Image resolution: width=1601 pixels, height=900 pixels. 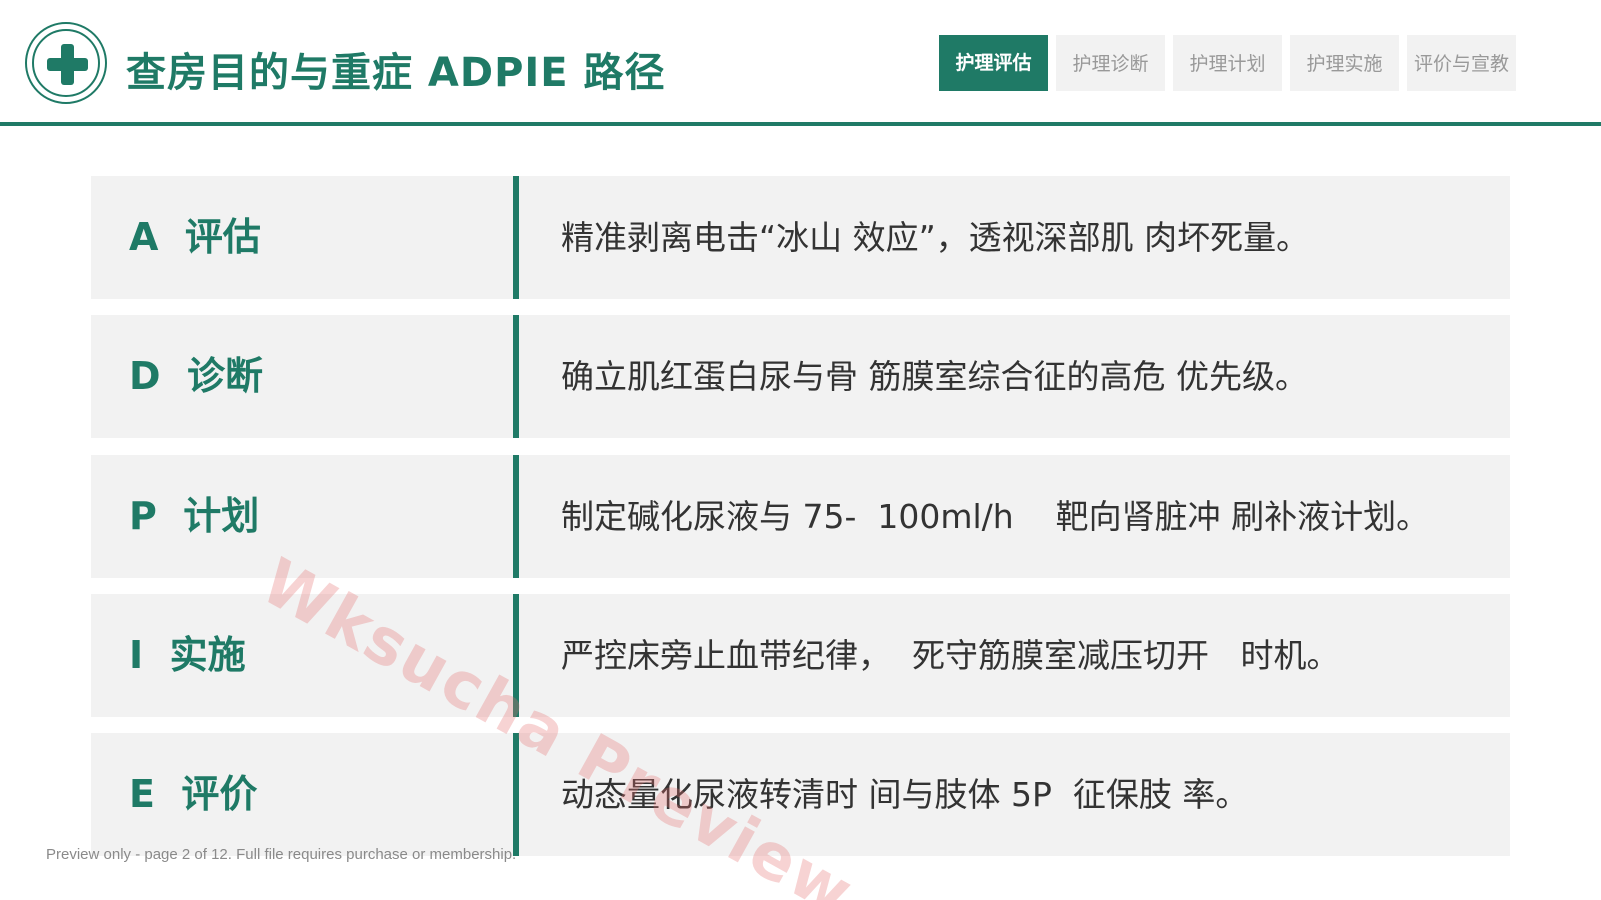 What do you see at coordinates (905, 794) in the screenshot?
I see `row-description: 动态量化尿液转清时 间与肢体 5P 征保肢 率。` at bounding box center [905, 794].